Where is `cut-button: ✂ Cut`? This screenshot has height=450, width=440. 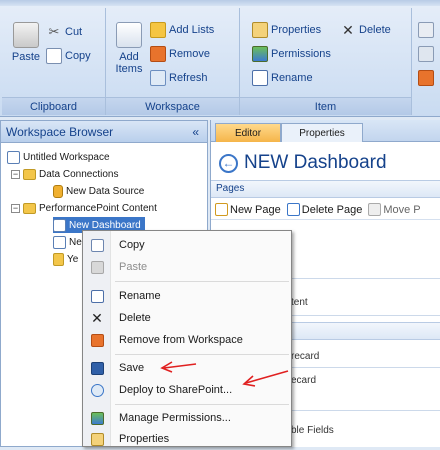
cut-button: ✂ Cut is located at coordinates (64, 32).